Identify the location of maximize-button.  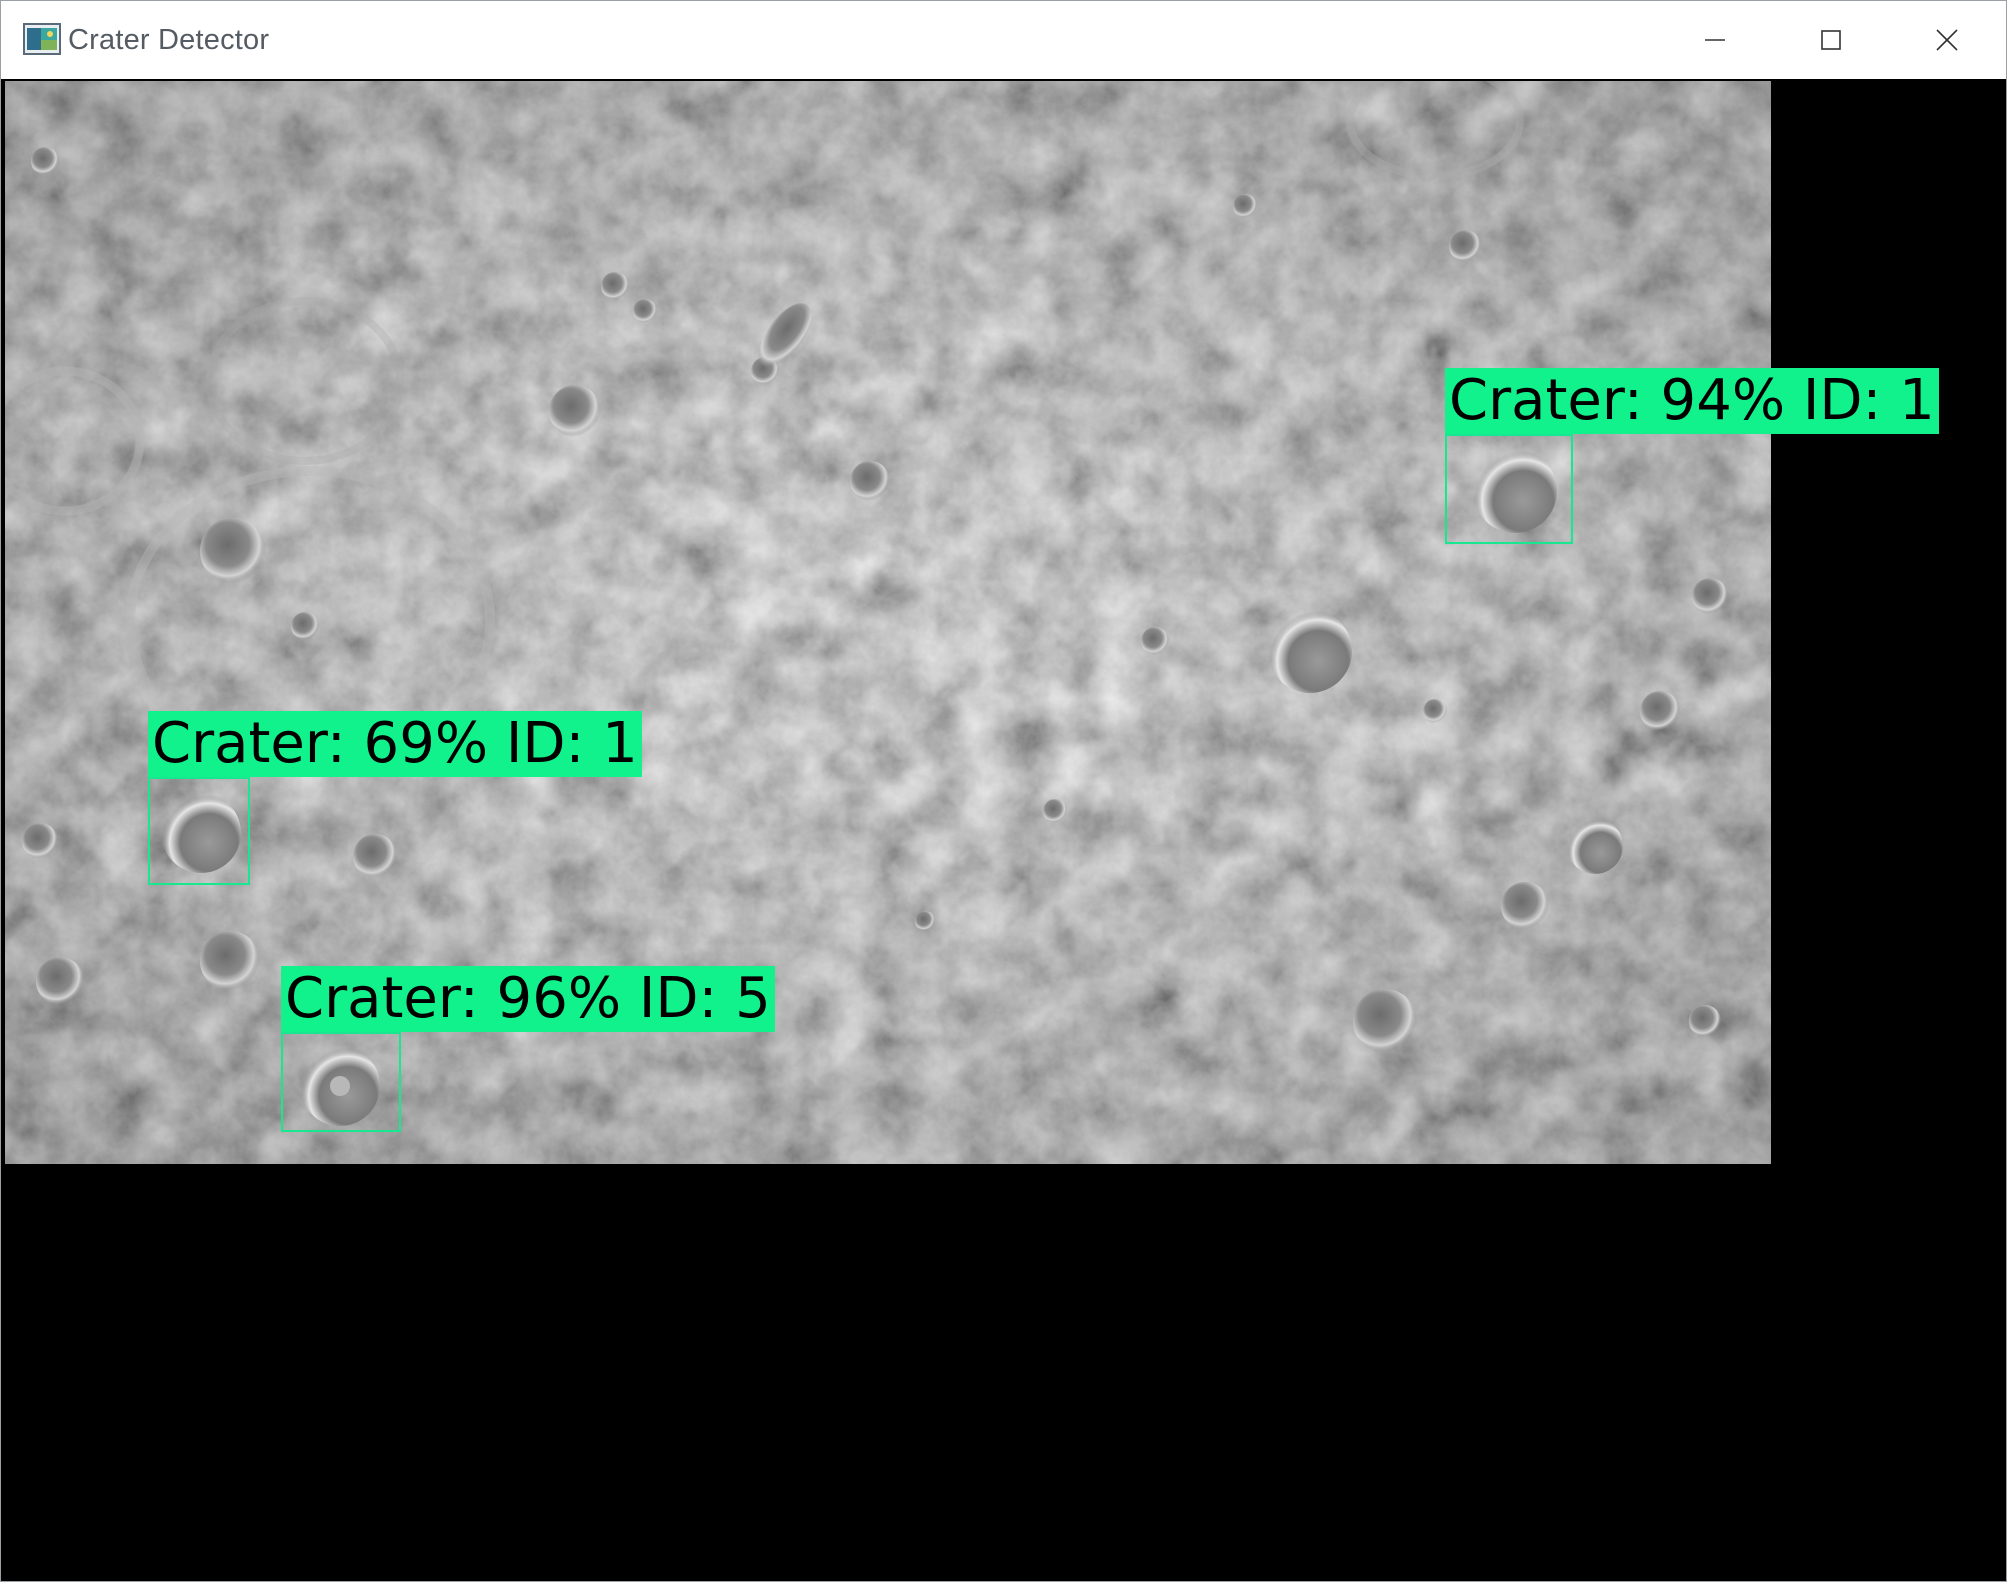
(1831, 40).